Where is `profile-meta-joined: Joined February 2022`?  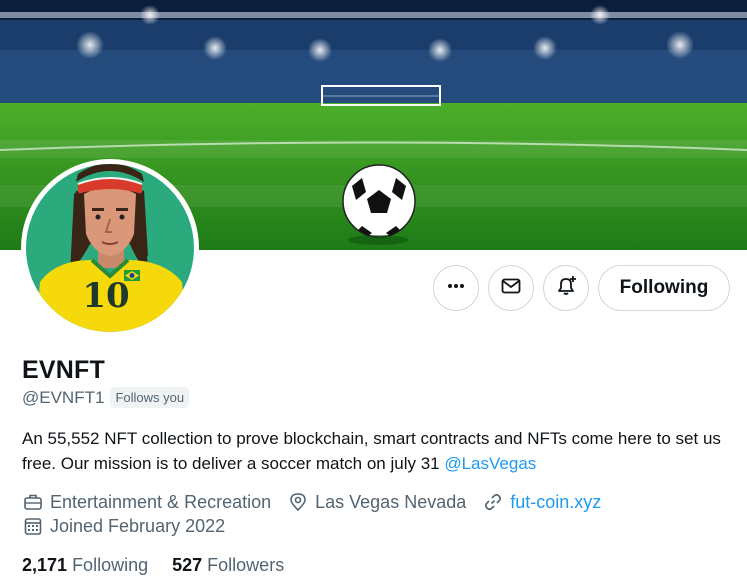
profile-meta-joined: Joined February 2022 is located at coordinates (131, 526).